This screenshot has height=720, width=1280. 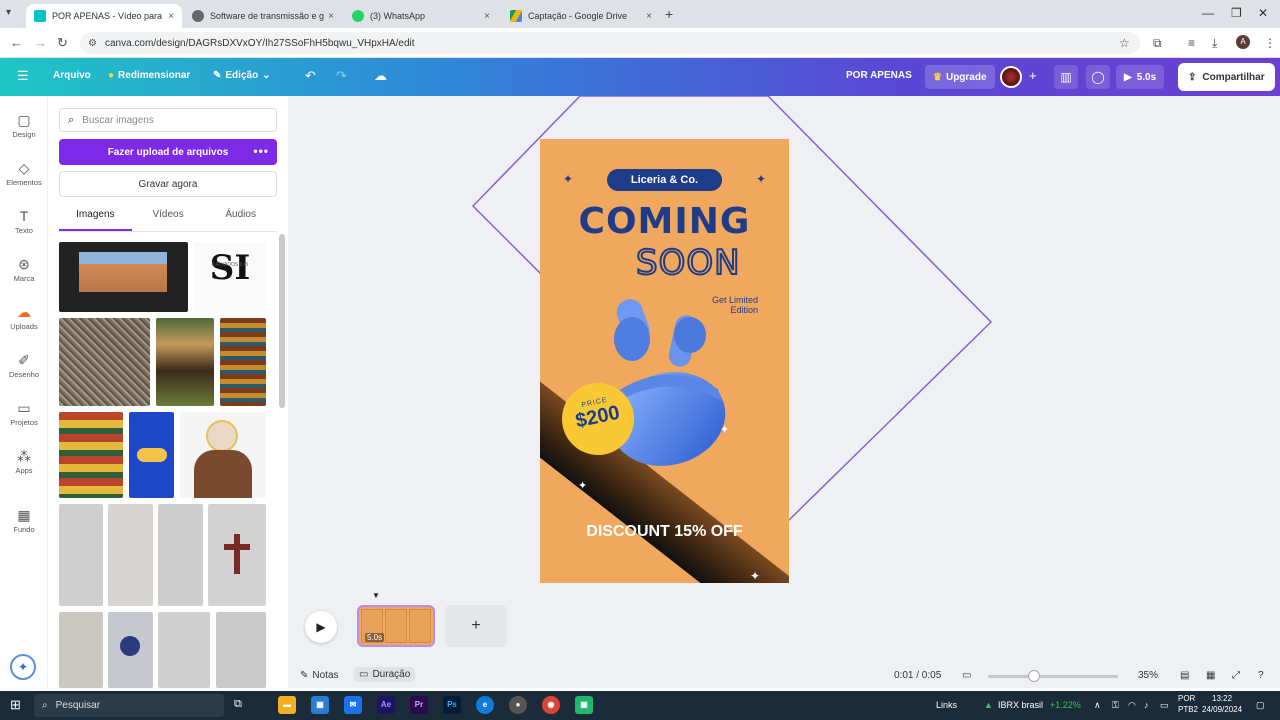 What do you see at coordinates (341, 76) in the screenshot?
I see `redo-icon: ↷` at bounding box center [341, 76].